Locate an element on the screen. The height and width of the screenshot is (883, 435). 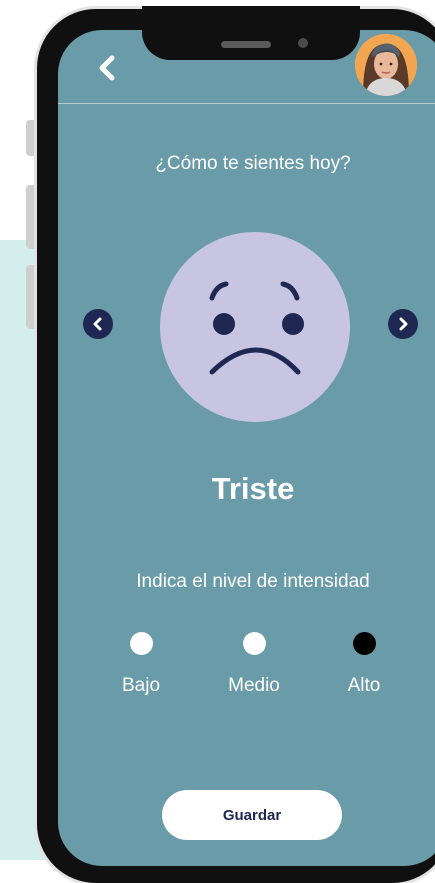
intensity-option-bajo: Bajo is located at coordinates (141, 664).